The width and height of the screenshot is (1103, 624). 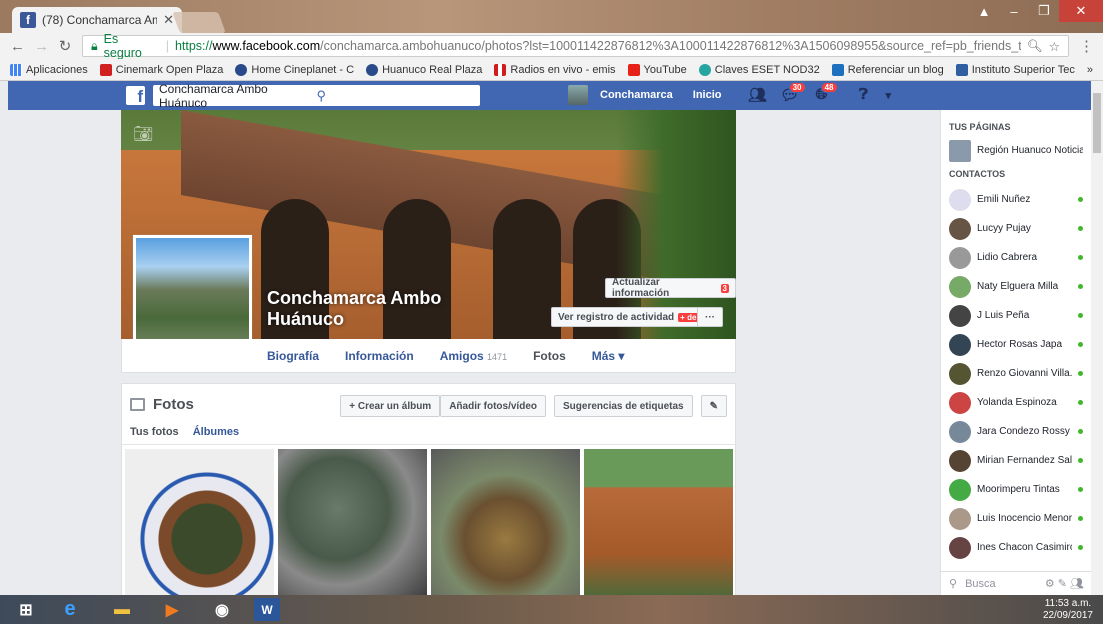 What do you see at coordinates (555, 69) in the screenshot?
I see `bookmark-item: Radios en vivo - emis` at bounding box center [555, 69].